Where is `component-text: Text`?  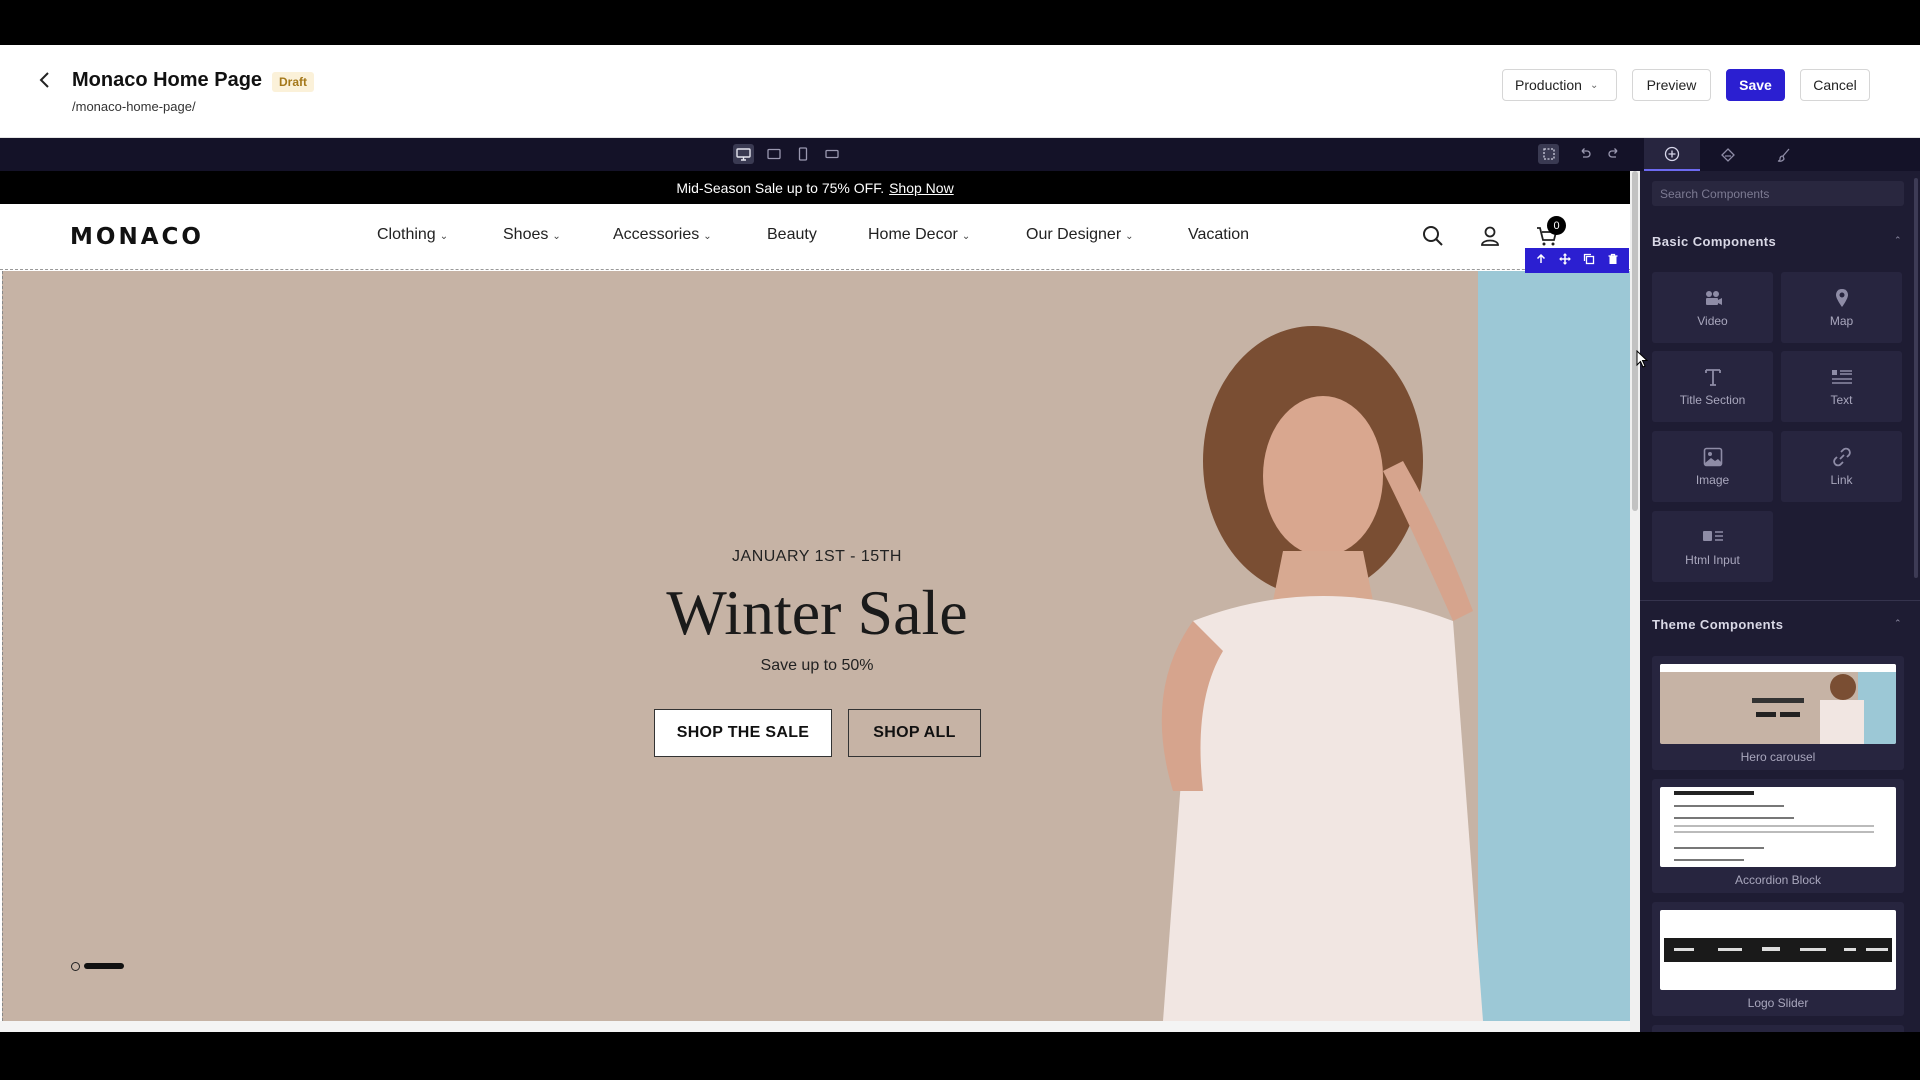 component-text: Text is located at coordinates (1841, 386).